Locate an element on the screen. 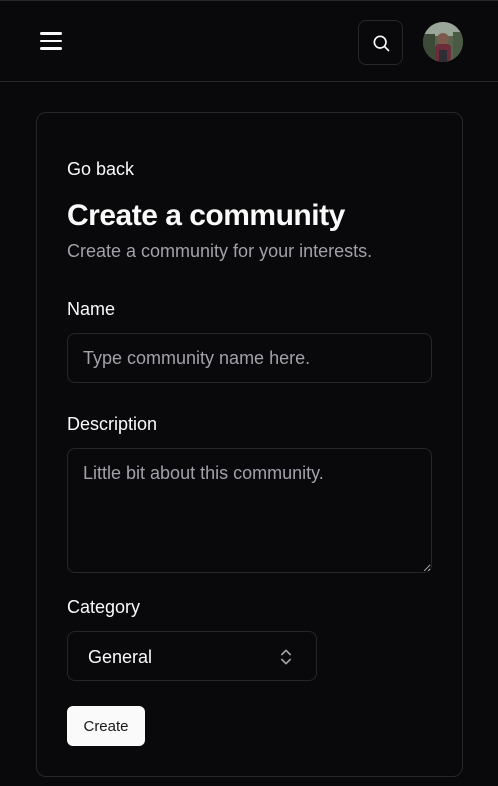 Image resolution: width=498 pixels, height=786 pixels. description-label: Description is located at coordinates (112, 424).